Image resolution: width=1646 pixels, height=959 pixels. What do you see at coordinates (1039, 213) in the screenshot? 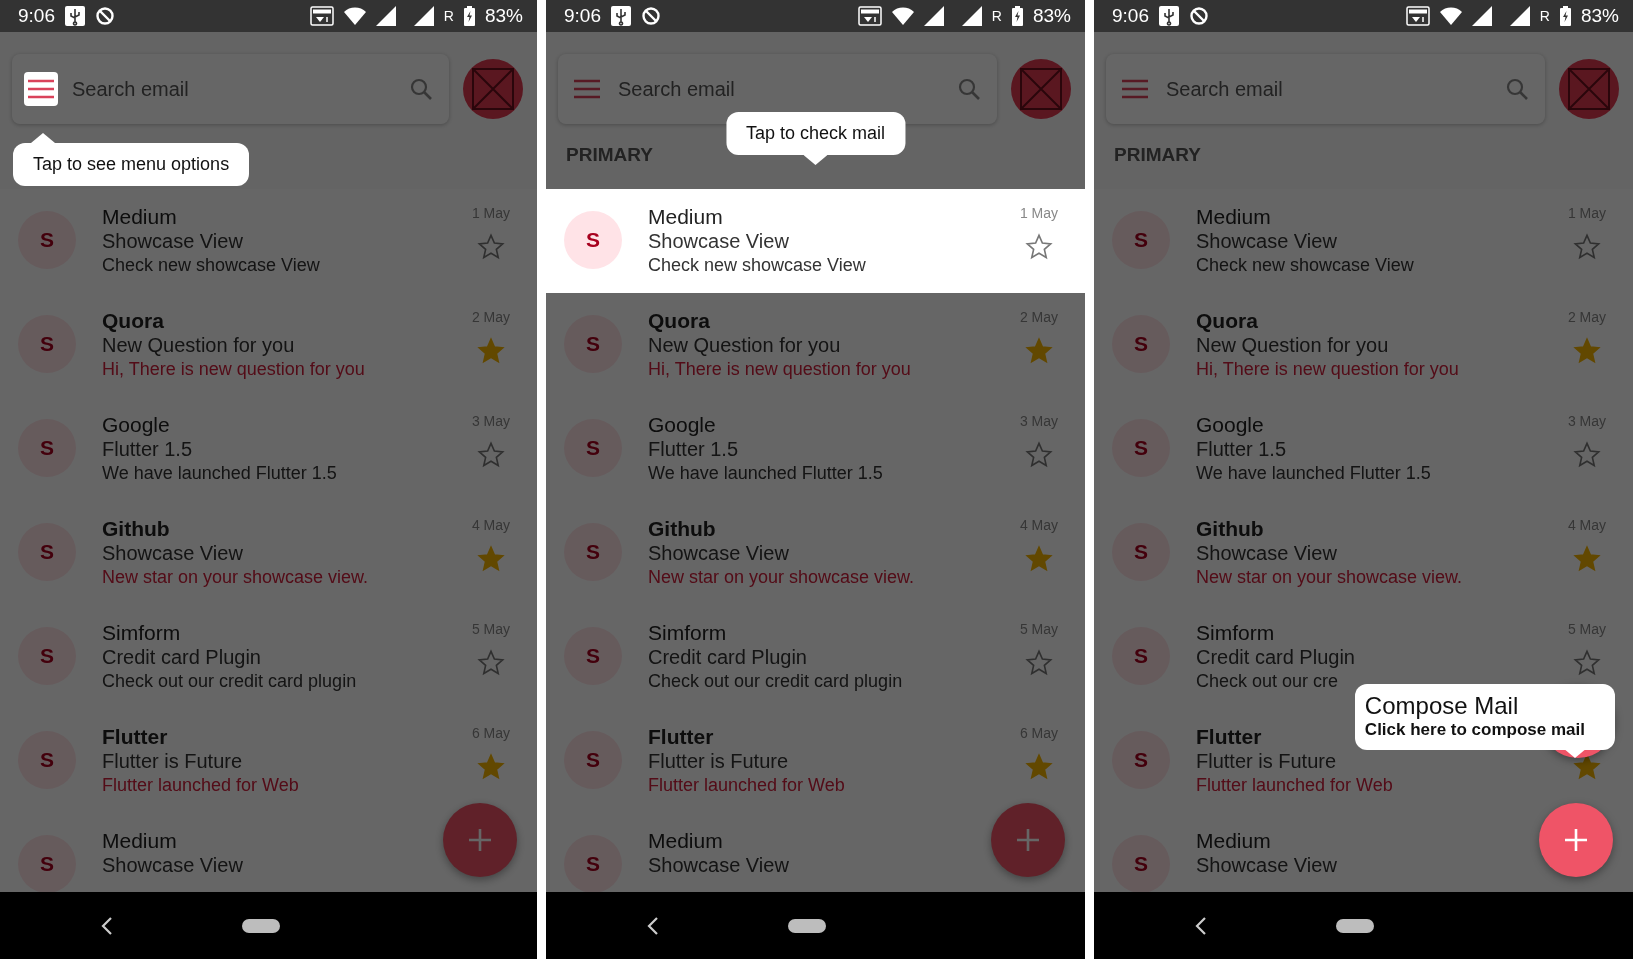
I see `email-date: 1 May` at bounding box center [1039, 213].